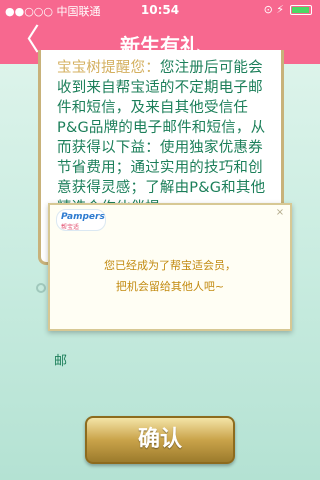 This screenshot has width=320, height=480. What do you see at coordinates (273, 9) in the screenshot?
I see `status-indicators: ⊙ ⚡` at bounding box center [273, 9].